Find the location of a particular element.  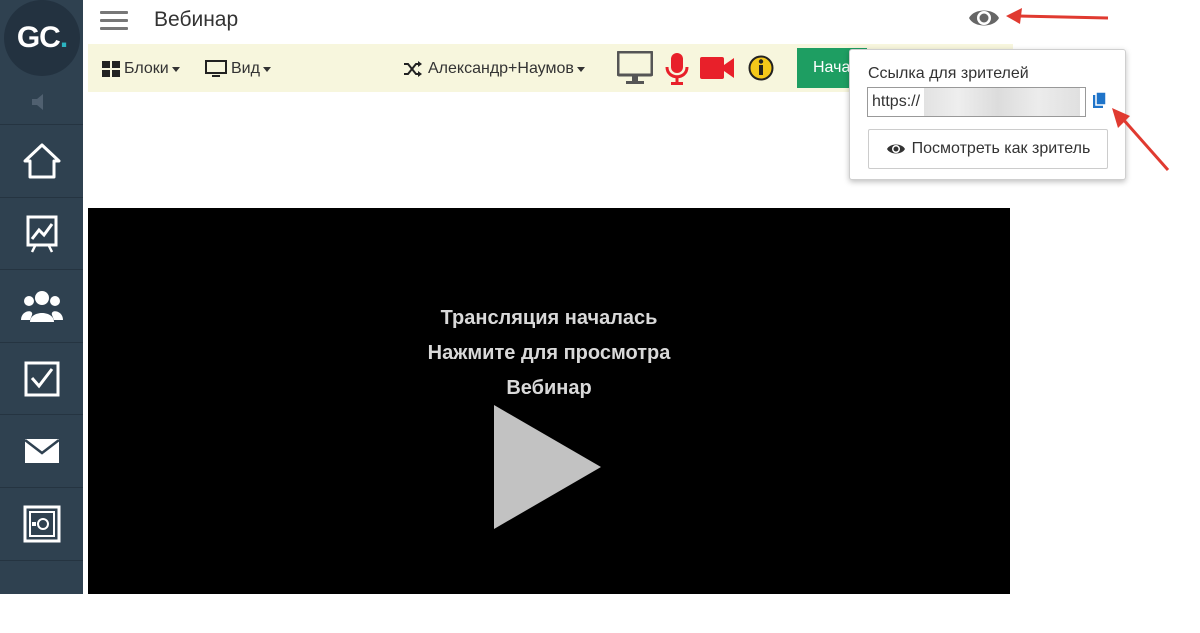

sidebar-item-home is located at coordinates (41, 160).